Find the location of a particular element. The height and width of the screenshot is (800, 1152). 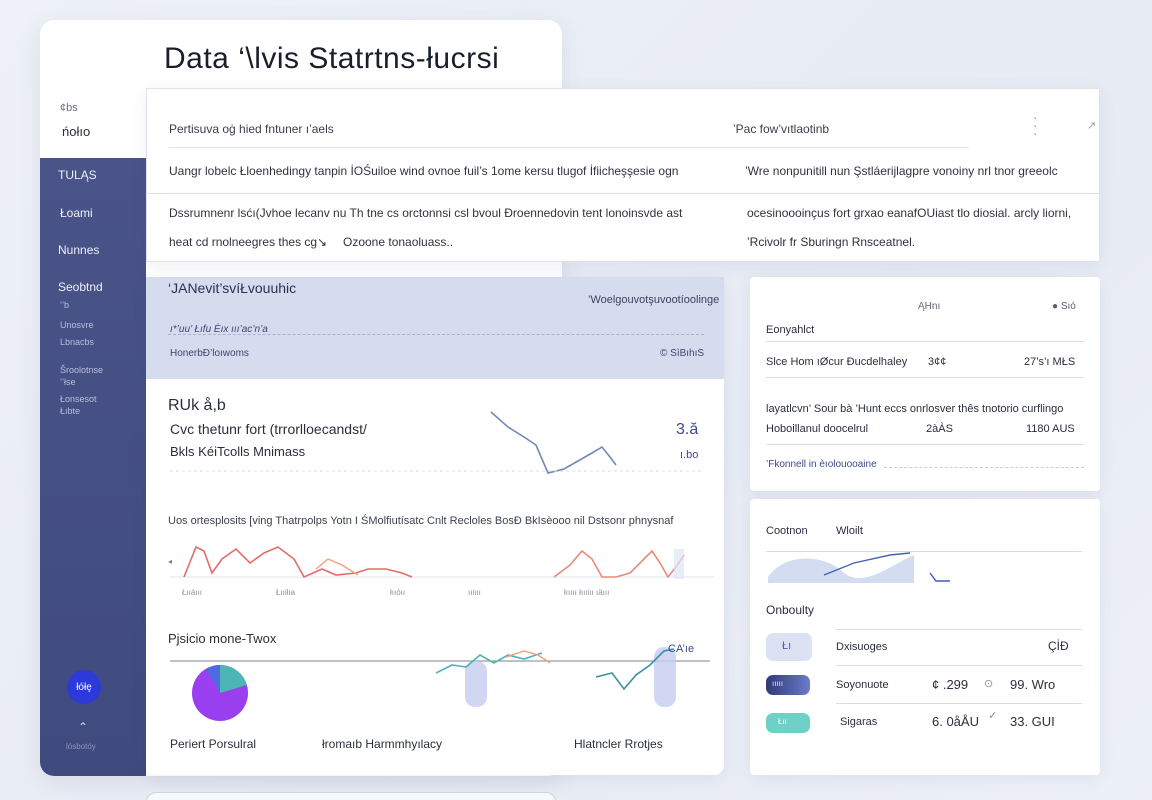

row-value: 2àÀS is located at coordinates (939, 429).